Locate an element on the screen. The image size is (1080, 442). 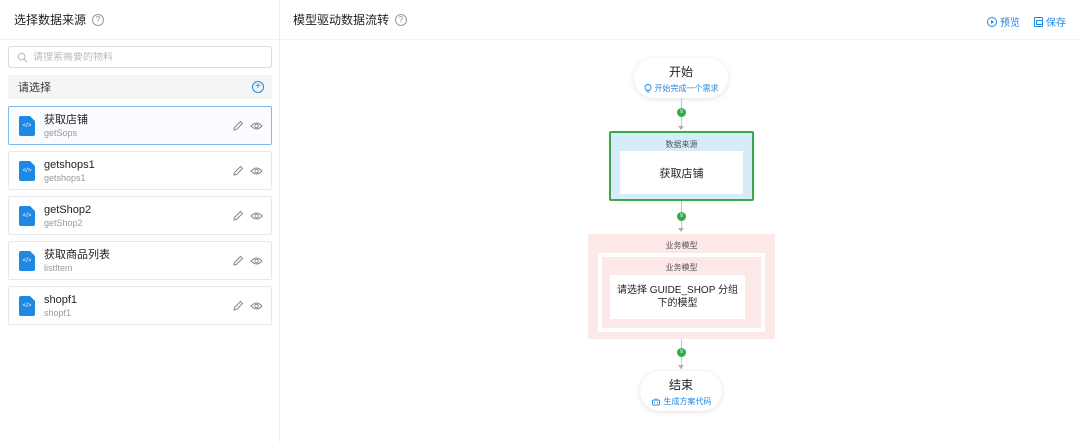
start-node: 开始 开始完成一个需求 is located at coordinates (681, 78).